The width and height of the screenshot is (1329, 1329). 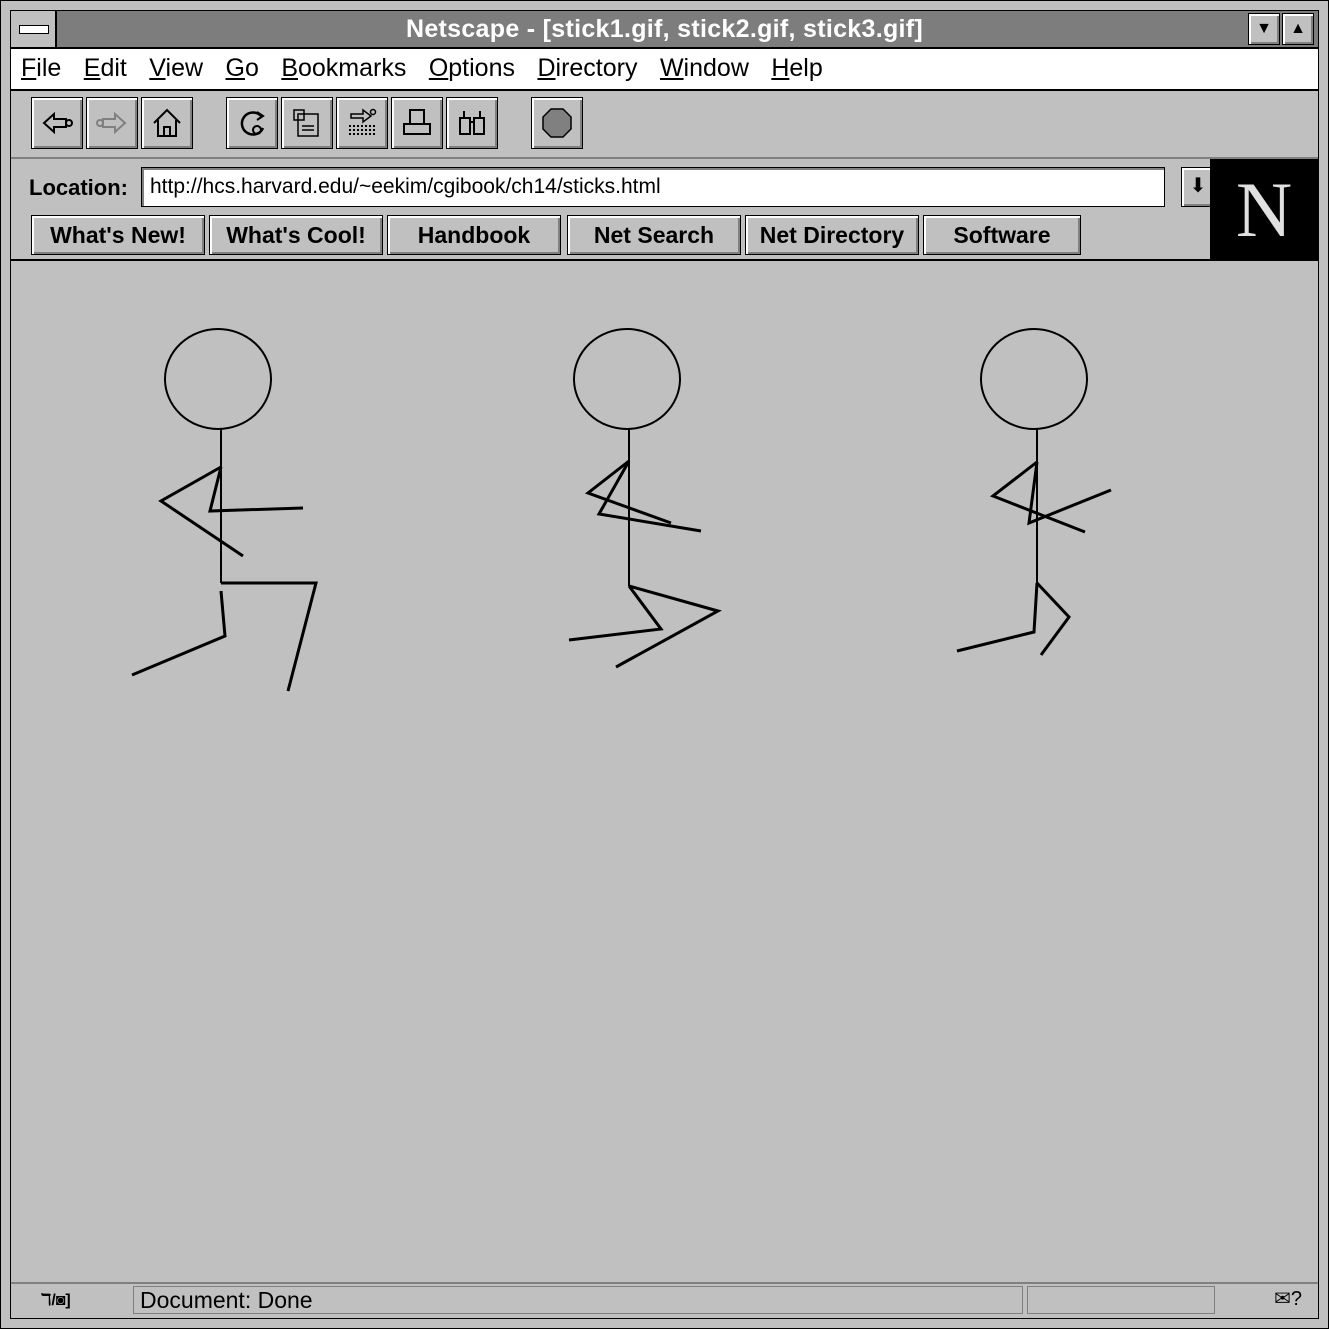 What do you see at coordinates (1121, 1300) in the screenshot?
I see `progress-area` at bounding box center [1121, 1300].